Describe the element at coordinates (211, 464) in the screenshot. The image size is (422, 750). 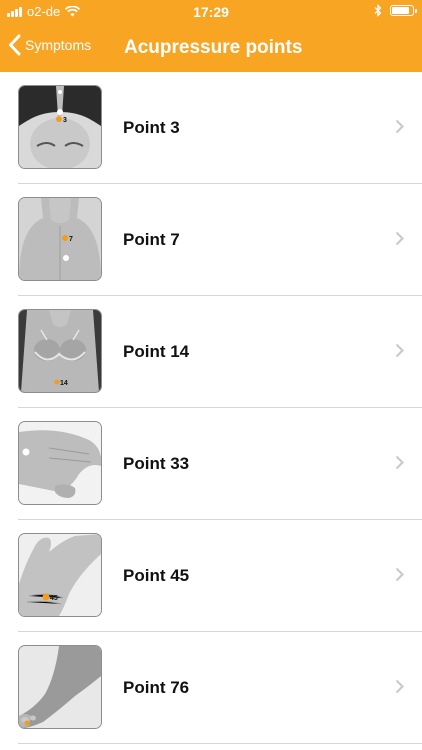
I see `list-item-point-33: Point 33` at that location.